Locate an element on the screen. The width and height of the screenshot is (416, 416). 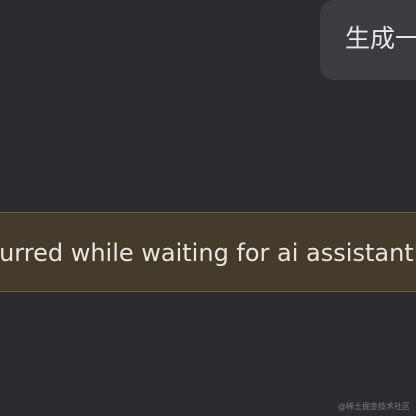
error-message-text: occurred while waiting for ai assistant" is located at coordinates (208, 253).